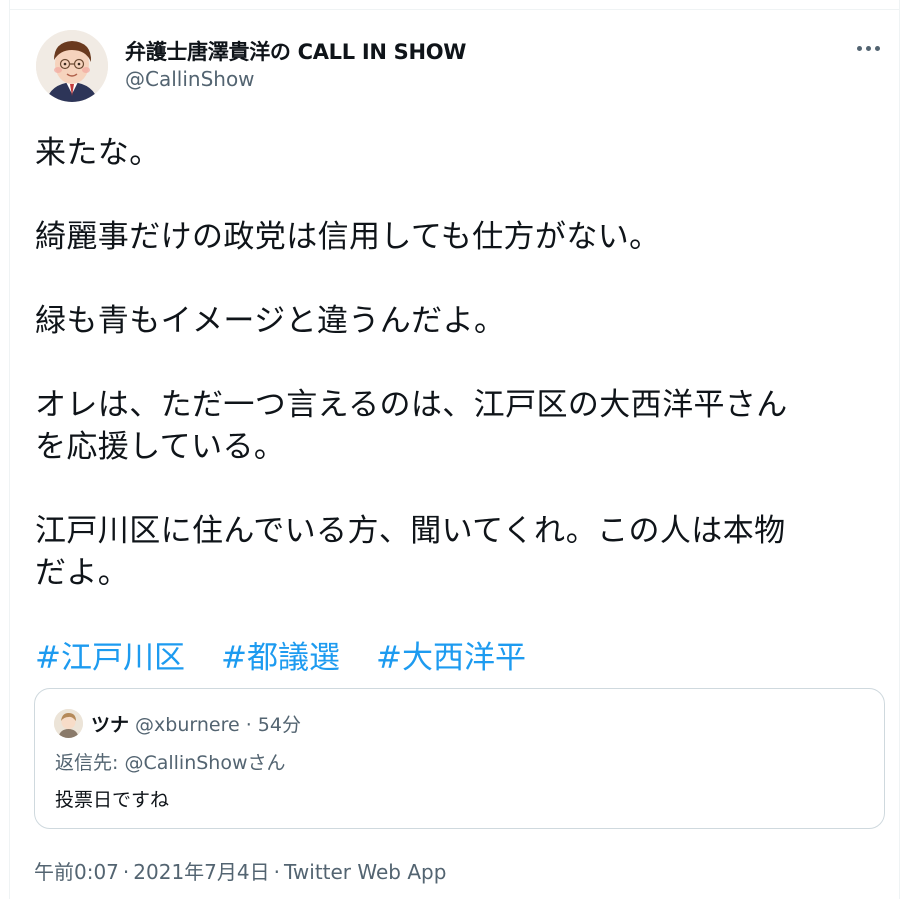 This screenshot has height=899, width=909. I want to click on quote-author-avatar, so click(68, 723).